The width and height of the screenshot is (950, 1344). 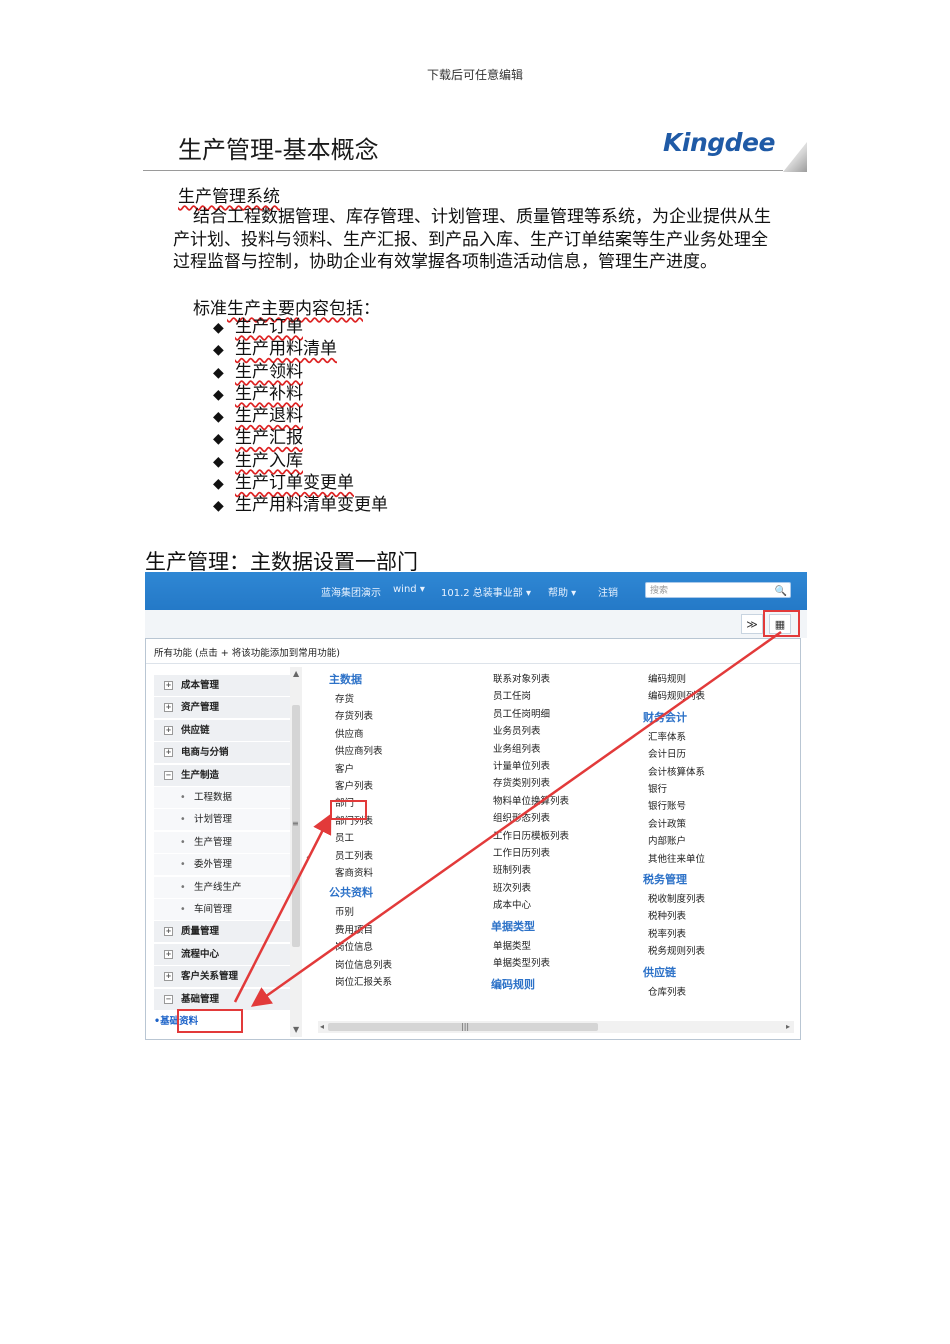 What do you see at coordinates (229, 197) in the screenshot?
I see `section-heading: 生产管理系统` at bounding box center [229, 197].